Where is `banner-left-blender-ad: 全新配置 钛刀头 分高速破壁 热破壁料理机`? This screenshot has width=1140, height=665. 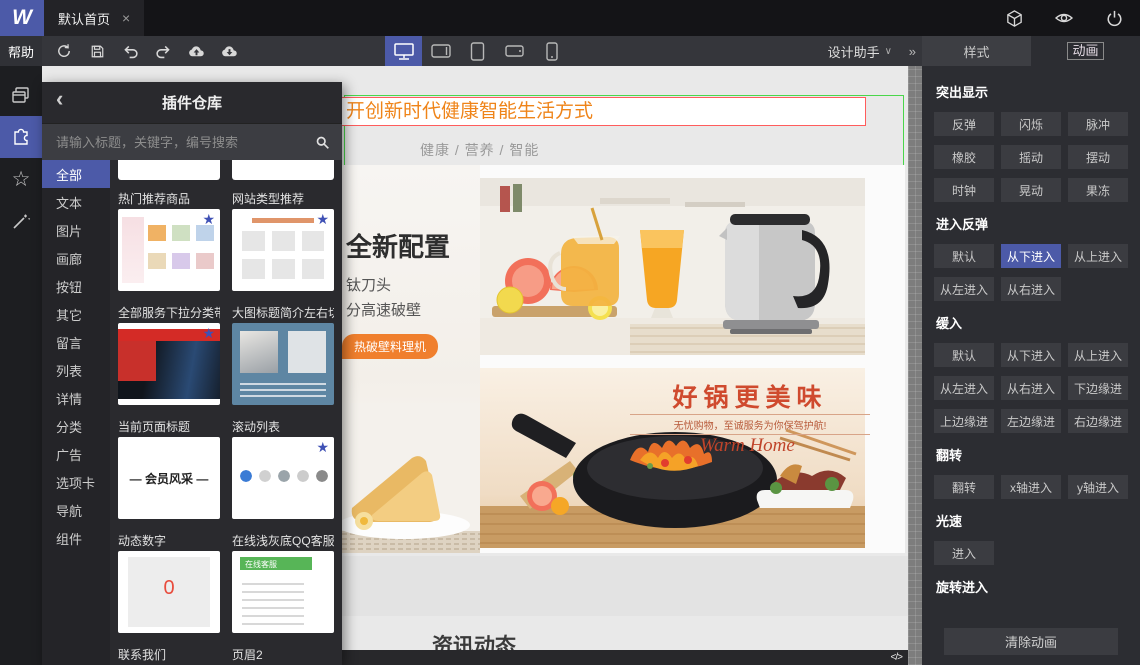
banner-left-blender-ad: 全新配置 钛刀头 分高速破壁 热破壁料理机 is located at coordinates (411, 359).